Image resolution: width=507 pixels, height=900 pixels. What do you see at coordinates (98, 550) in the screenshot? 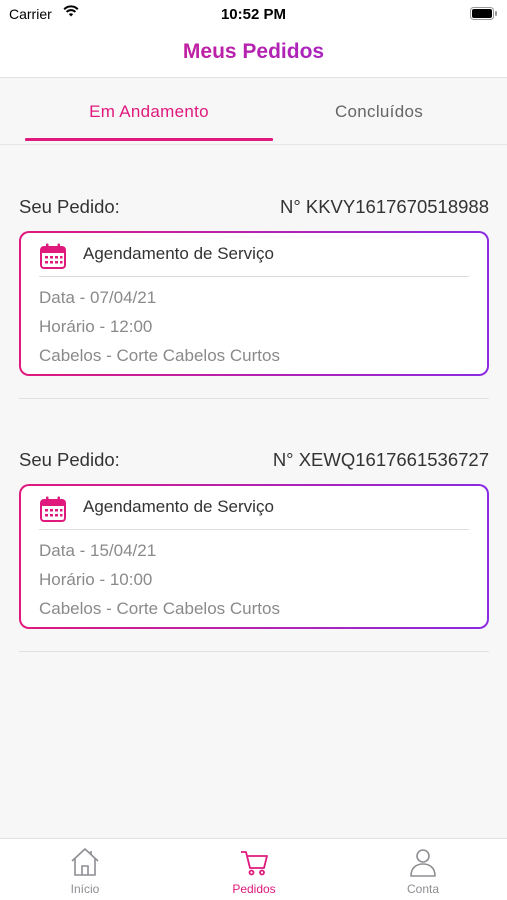
I see `order-date: Data - 15/04/21` at bounding box center [98, 550].